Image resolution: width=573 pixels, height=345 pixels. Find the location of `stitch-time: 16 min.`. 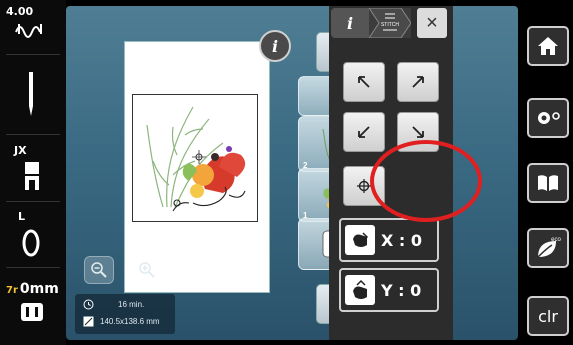

stitch-time: 16 min. is located at coordinates (131, 304).